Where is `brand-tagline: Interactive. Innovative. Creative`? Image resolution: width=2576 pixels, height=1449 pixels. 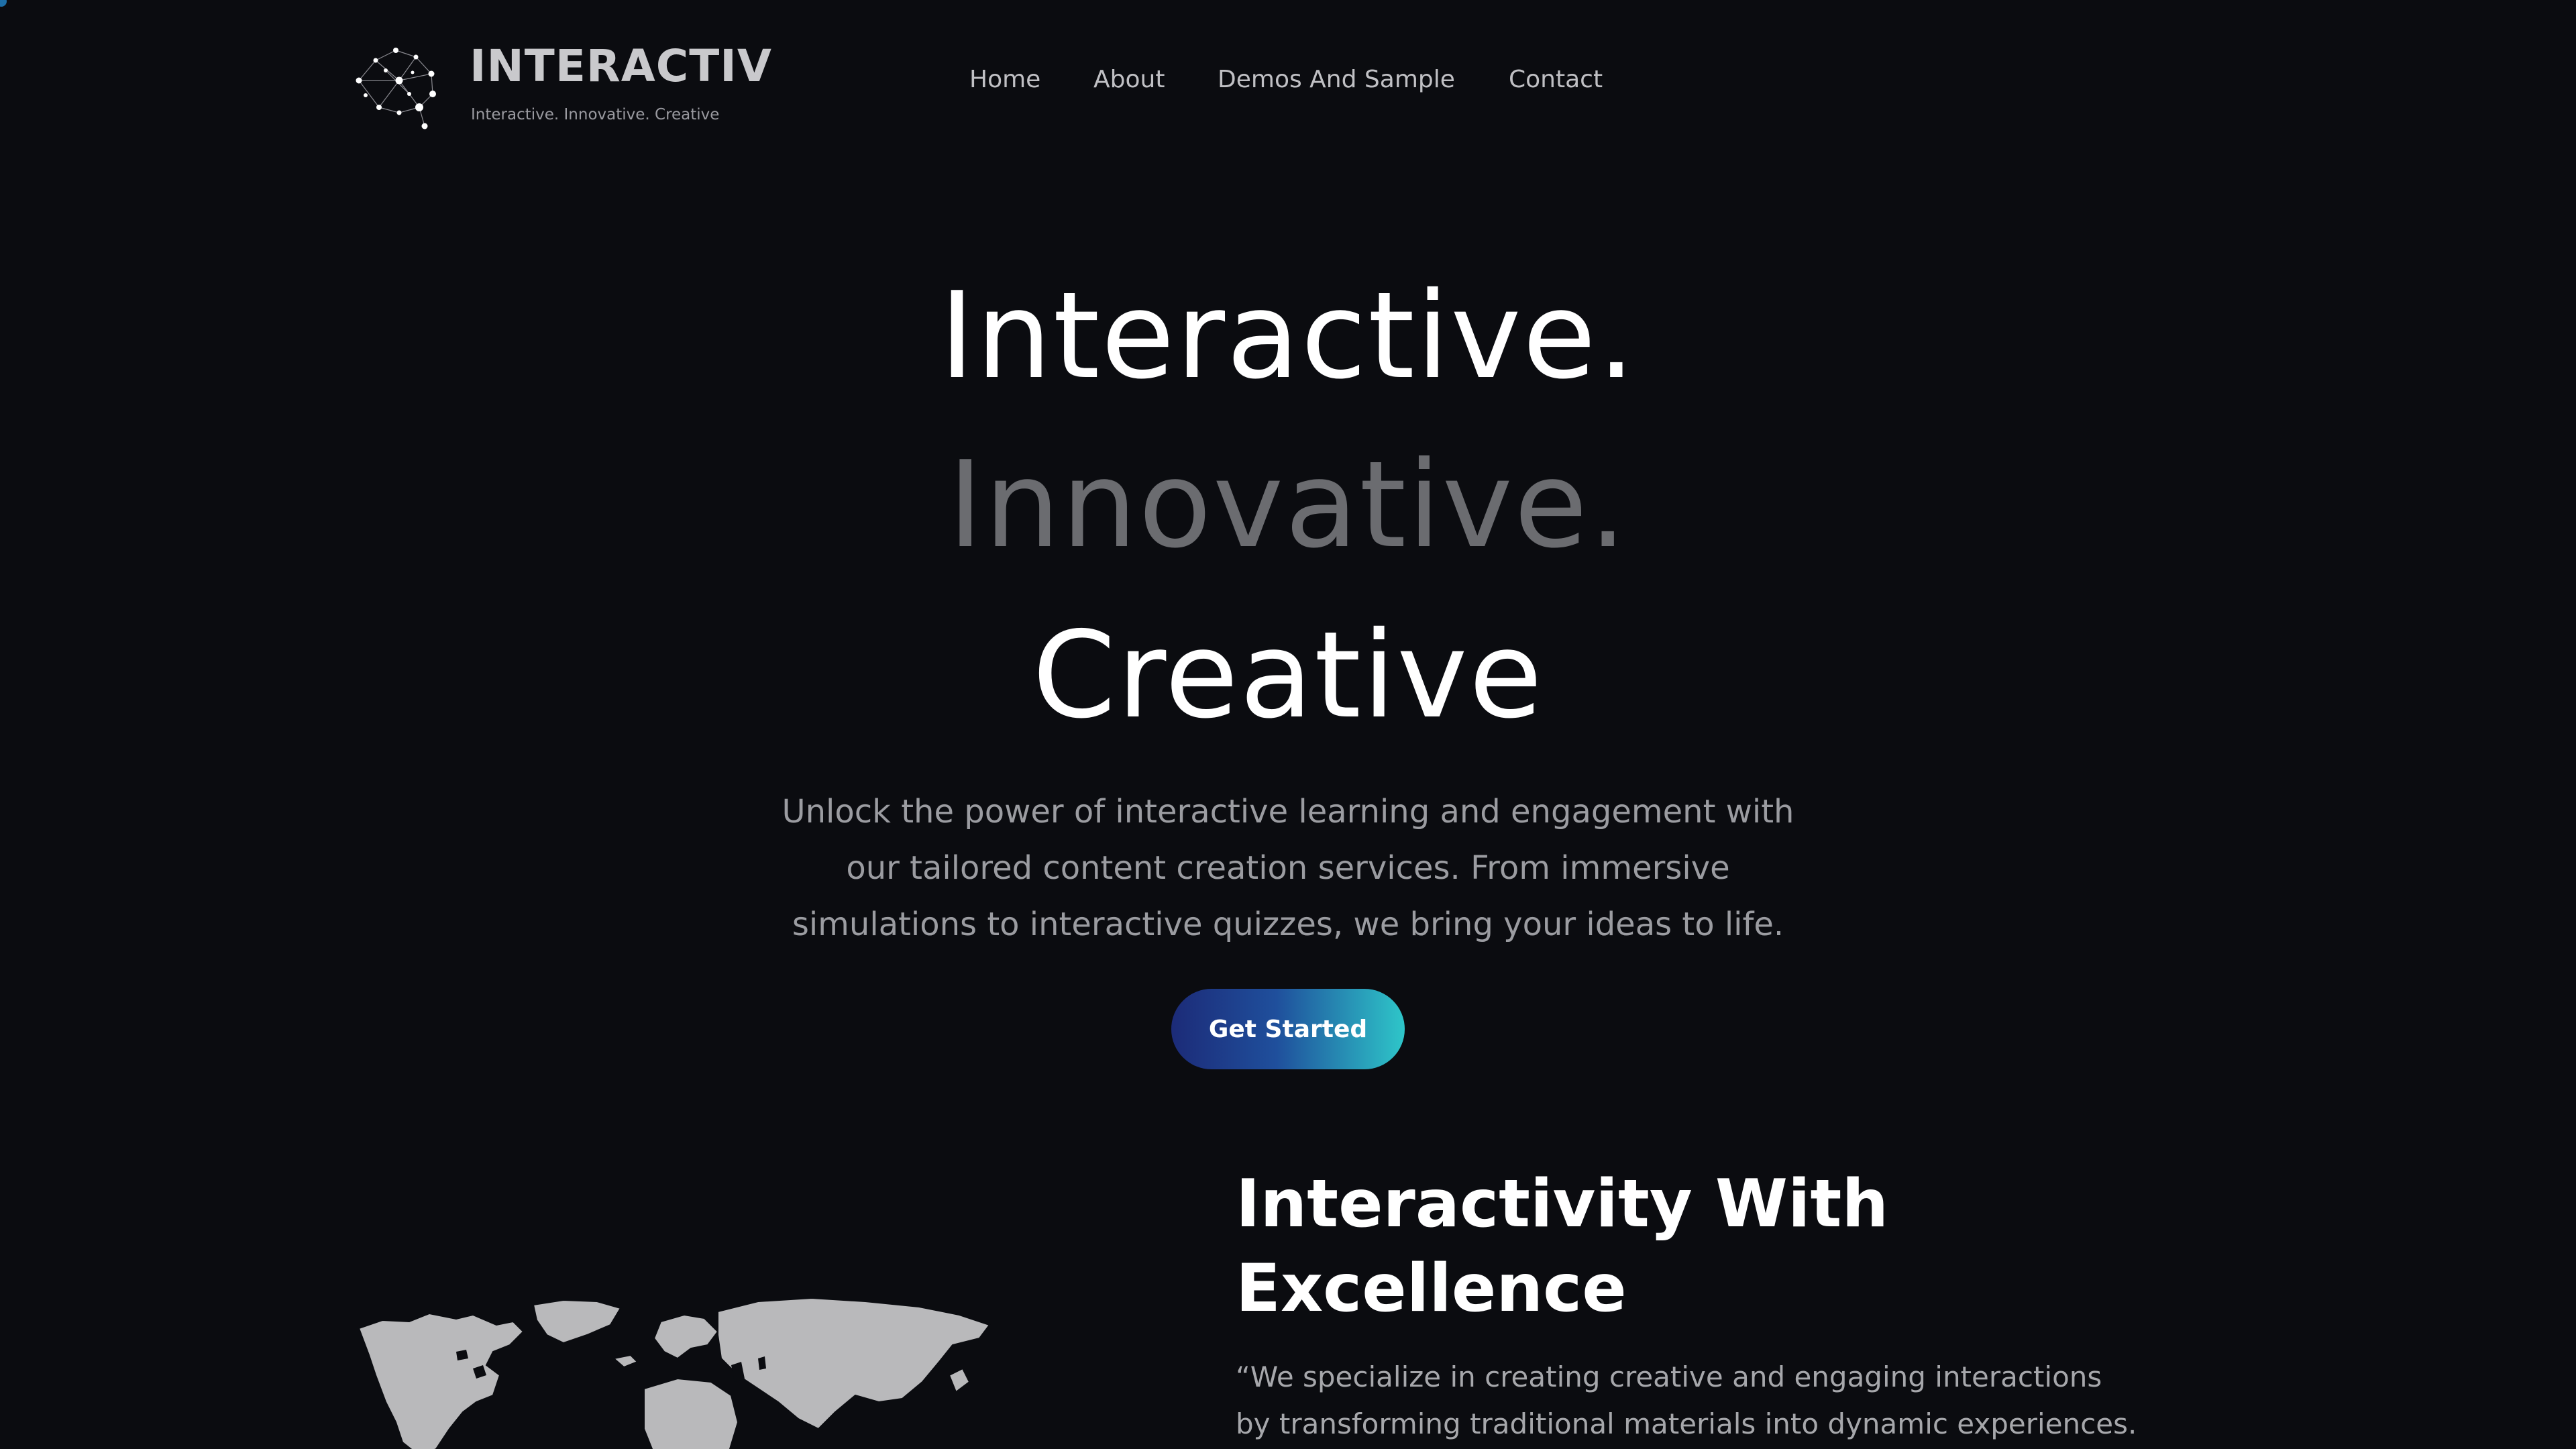
brand-tagline: Interactive. Innovative. Creative is located at coordinates (595, 114).